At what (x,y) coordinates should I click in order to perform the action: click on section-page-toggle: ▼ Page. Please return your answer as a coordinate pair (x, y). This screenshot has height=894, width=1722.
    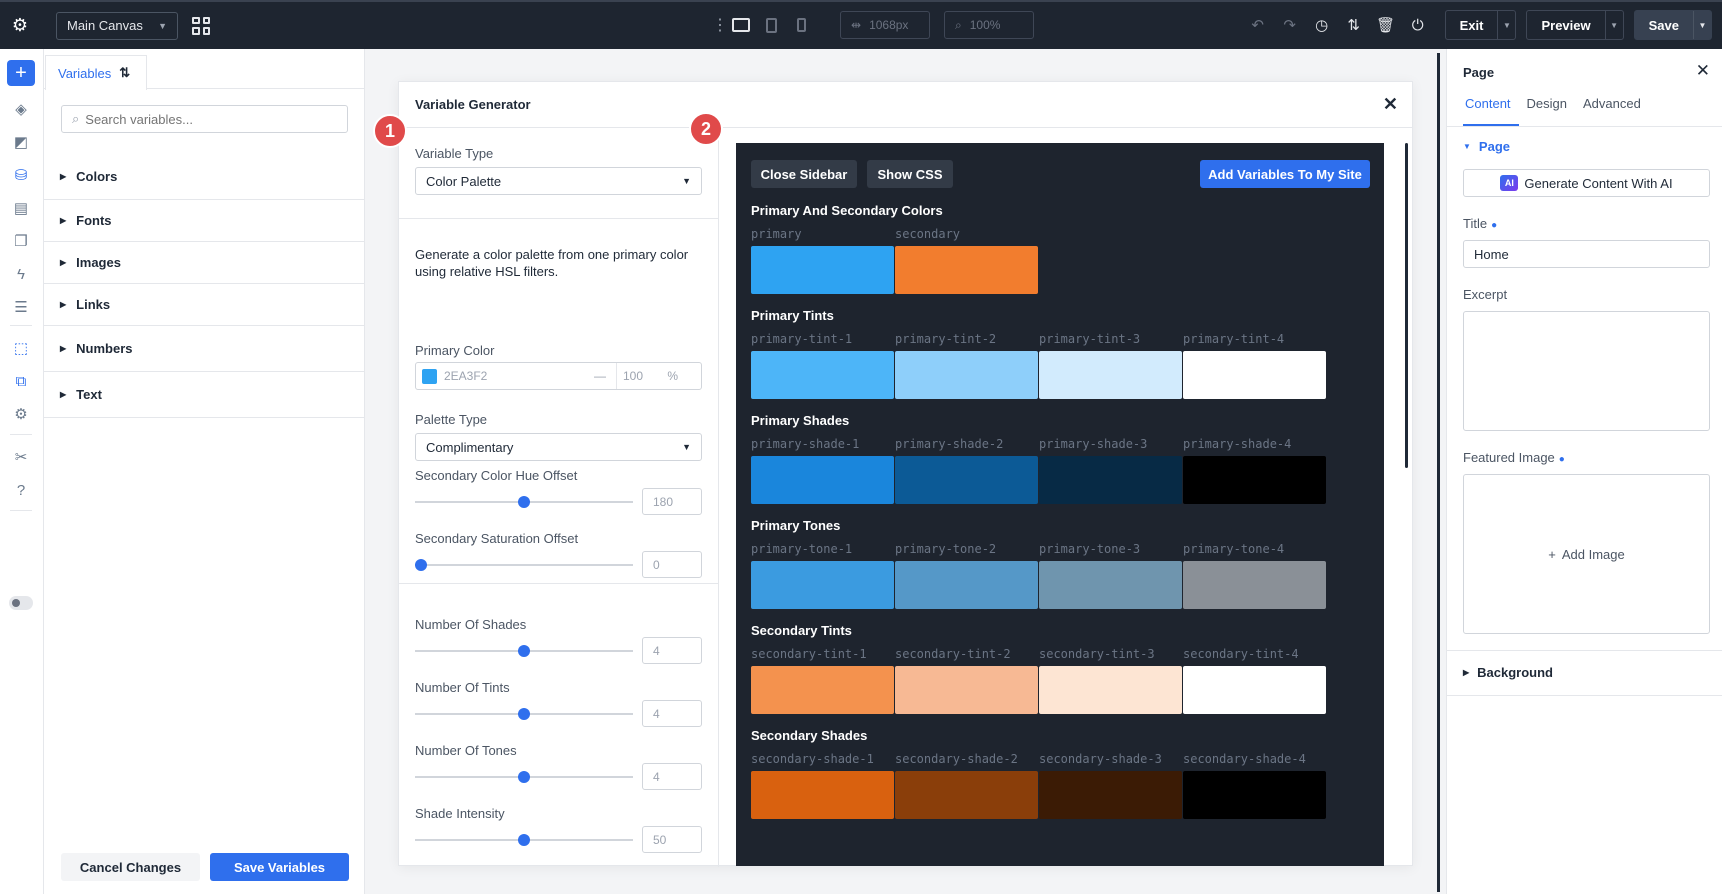
    Looking at the image, I should click on (1486, 146).